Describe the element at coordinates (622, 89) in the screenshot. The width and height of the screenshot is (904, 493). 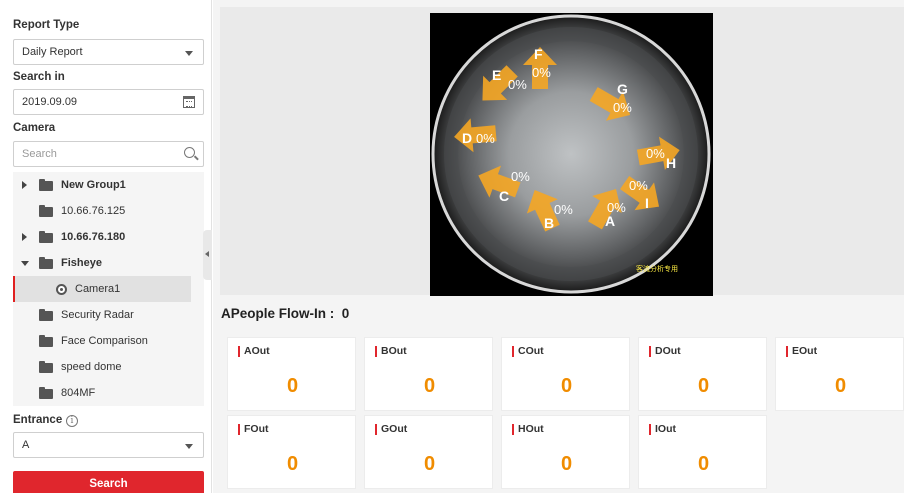
I see `zone-letter-g: G` at that location.